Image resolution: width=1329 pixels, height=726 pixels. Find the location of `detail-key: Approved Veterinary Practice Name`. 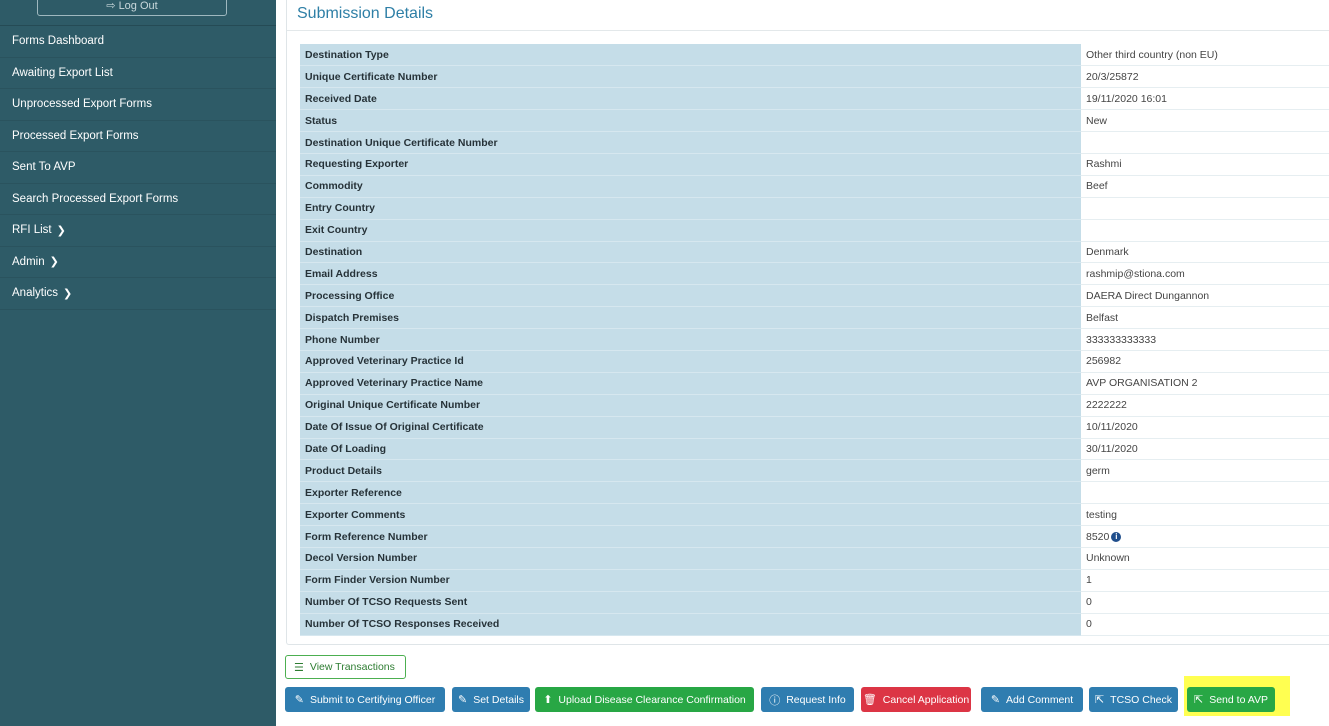

detail-key: Approved Veterinary Practice Name is located at coordinates (690, 383).